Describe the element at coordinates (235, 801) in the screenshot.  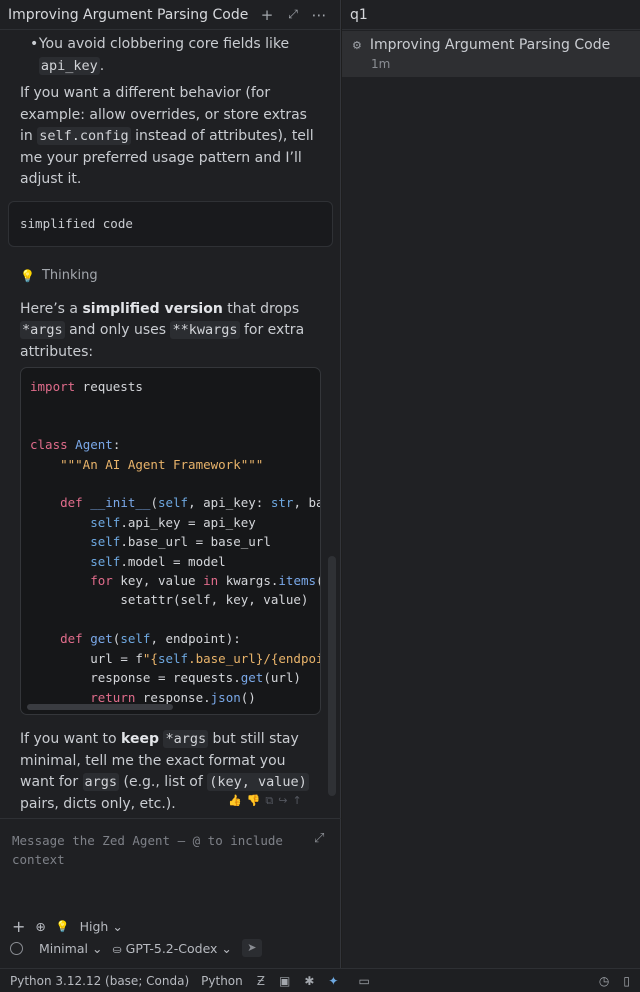
I see `thumbs-up-icon: 👍` at that location.